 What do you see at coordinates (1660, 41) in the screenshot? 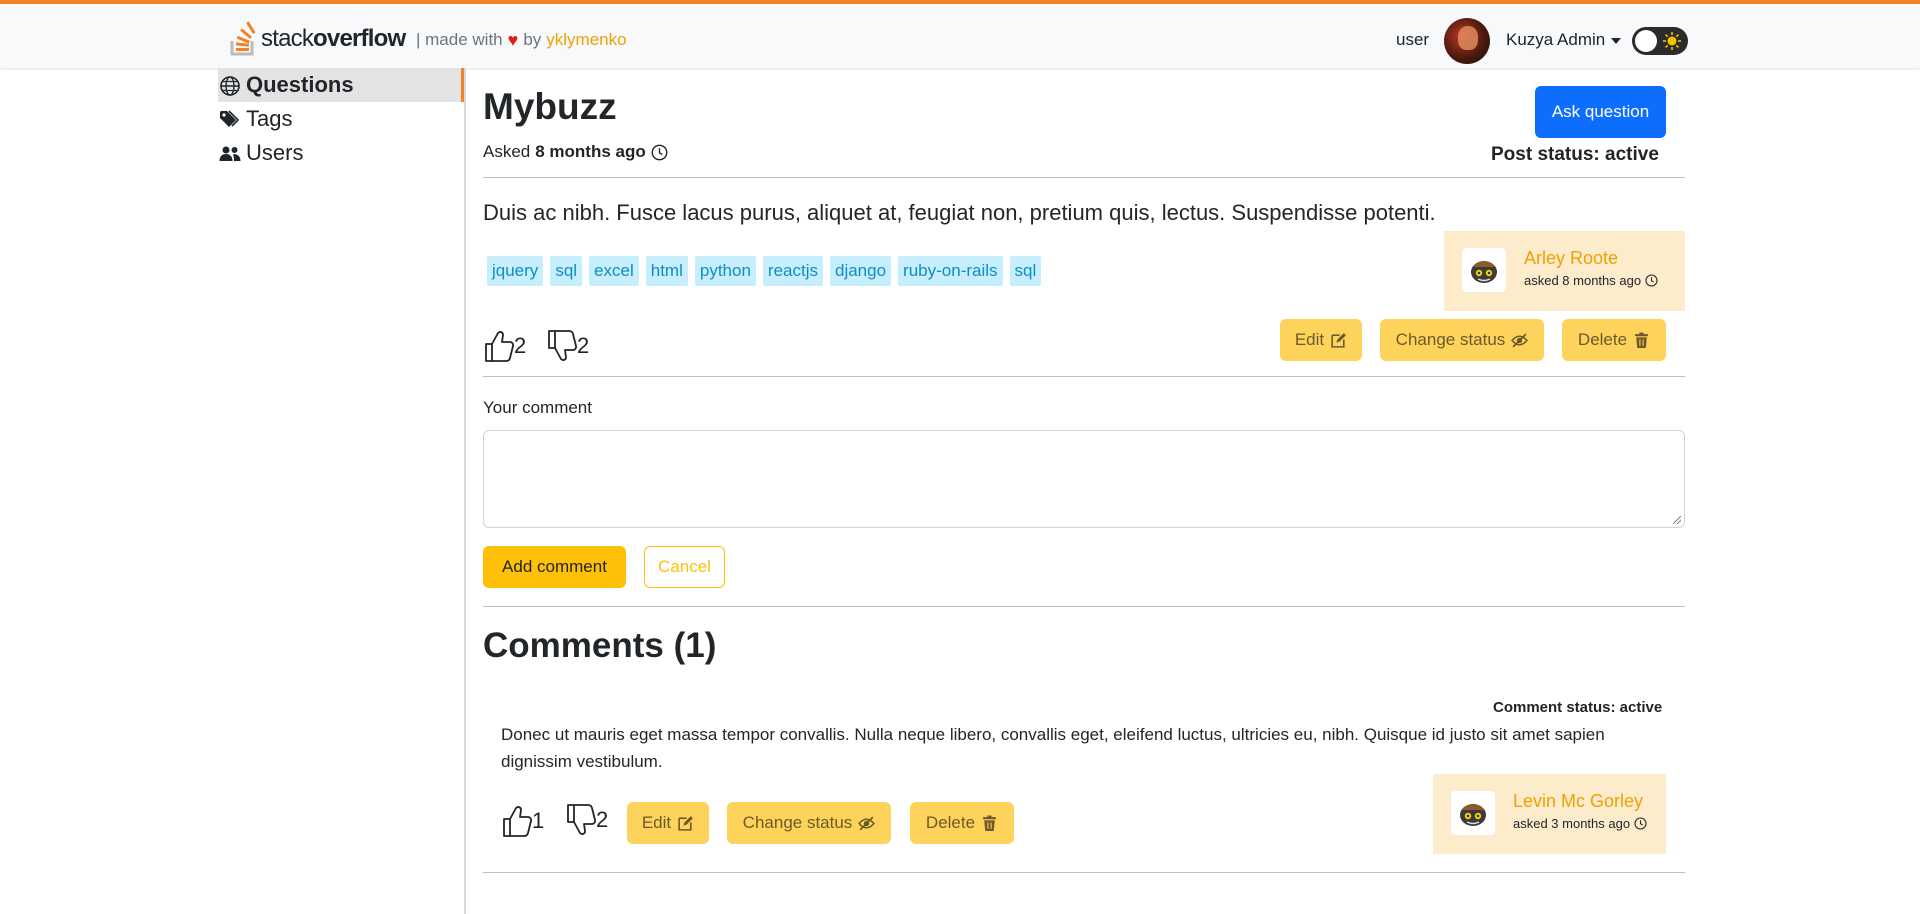
I see `theme-toggle` at bounding box center [1660, 41].